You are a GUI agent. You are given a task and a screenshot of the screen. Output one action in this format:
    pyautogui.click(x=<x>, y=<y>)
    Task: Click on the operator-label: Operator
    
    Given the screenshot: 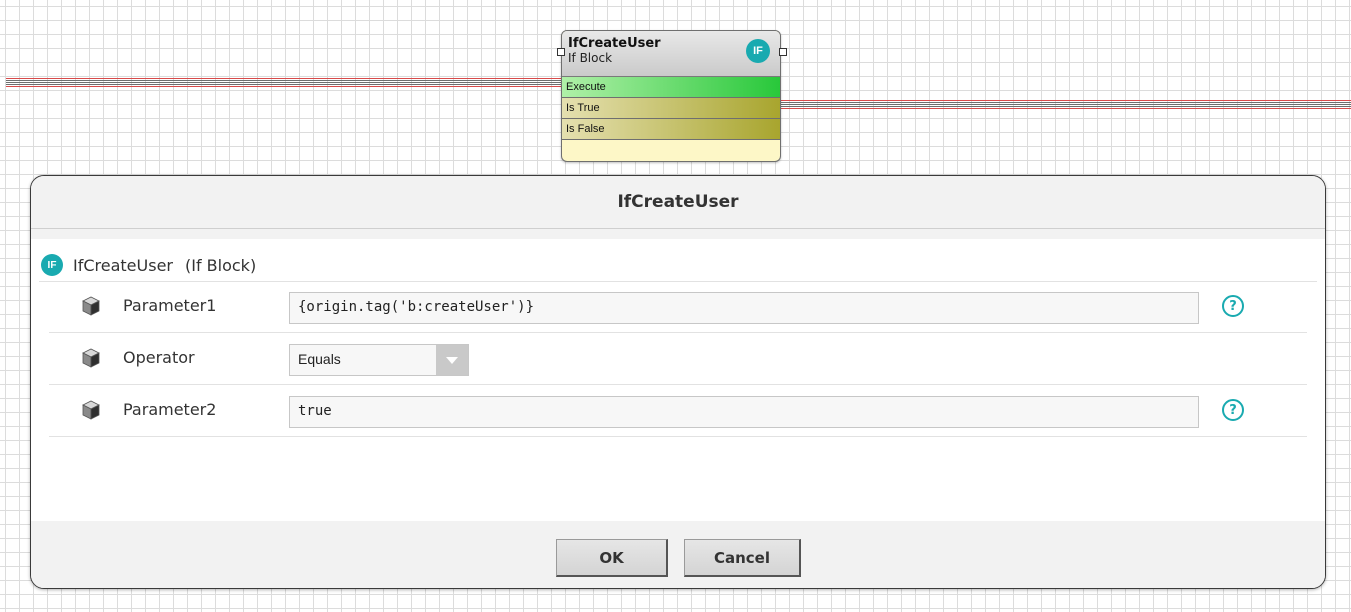 What is the action you would take?
    pyautogui.click(x=159, y=357)
    